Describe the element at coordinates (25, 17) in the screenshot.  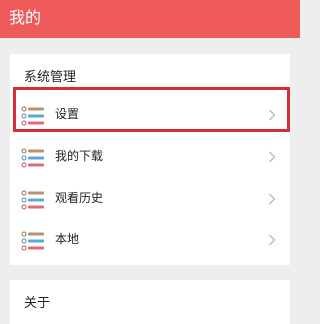
I see `page-title: 我的` at that location.